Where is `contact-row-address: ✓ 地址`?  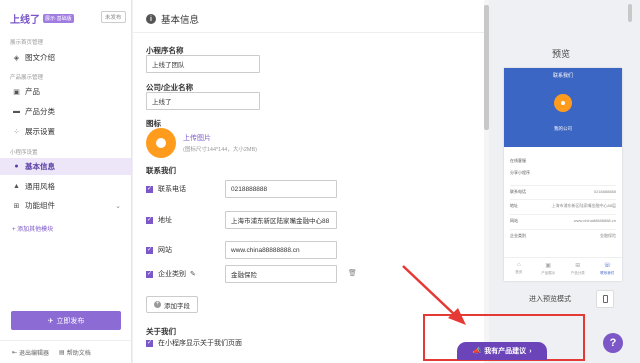 contact-row-address: ✓ 地址 is located at coordinates (159, 220).